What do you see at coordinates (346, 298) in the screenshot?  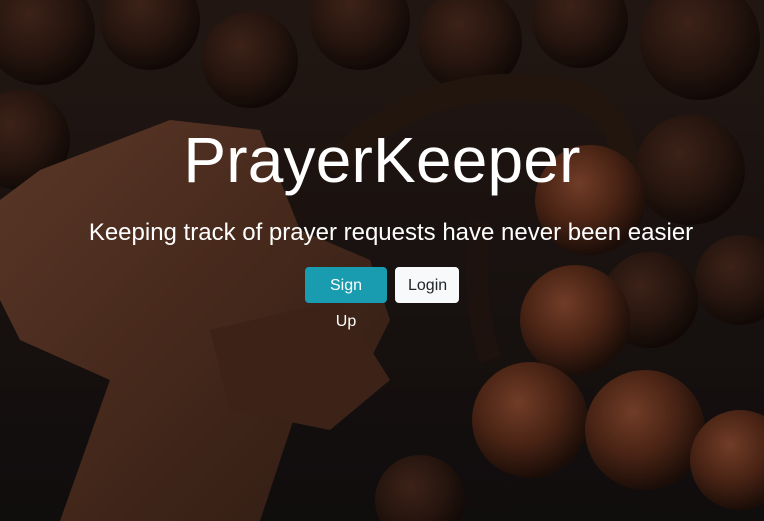 I see `sign-up-button: Sign Up` at bounding box center [346, 298].